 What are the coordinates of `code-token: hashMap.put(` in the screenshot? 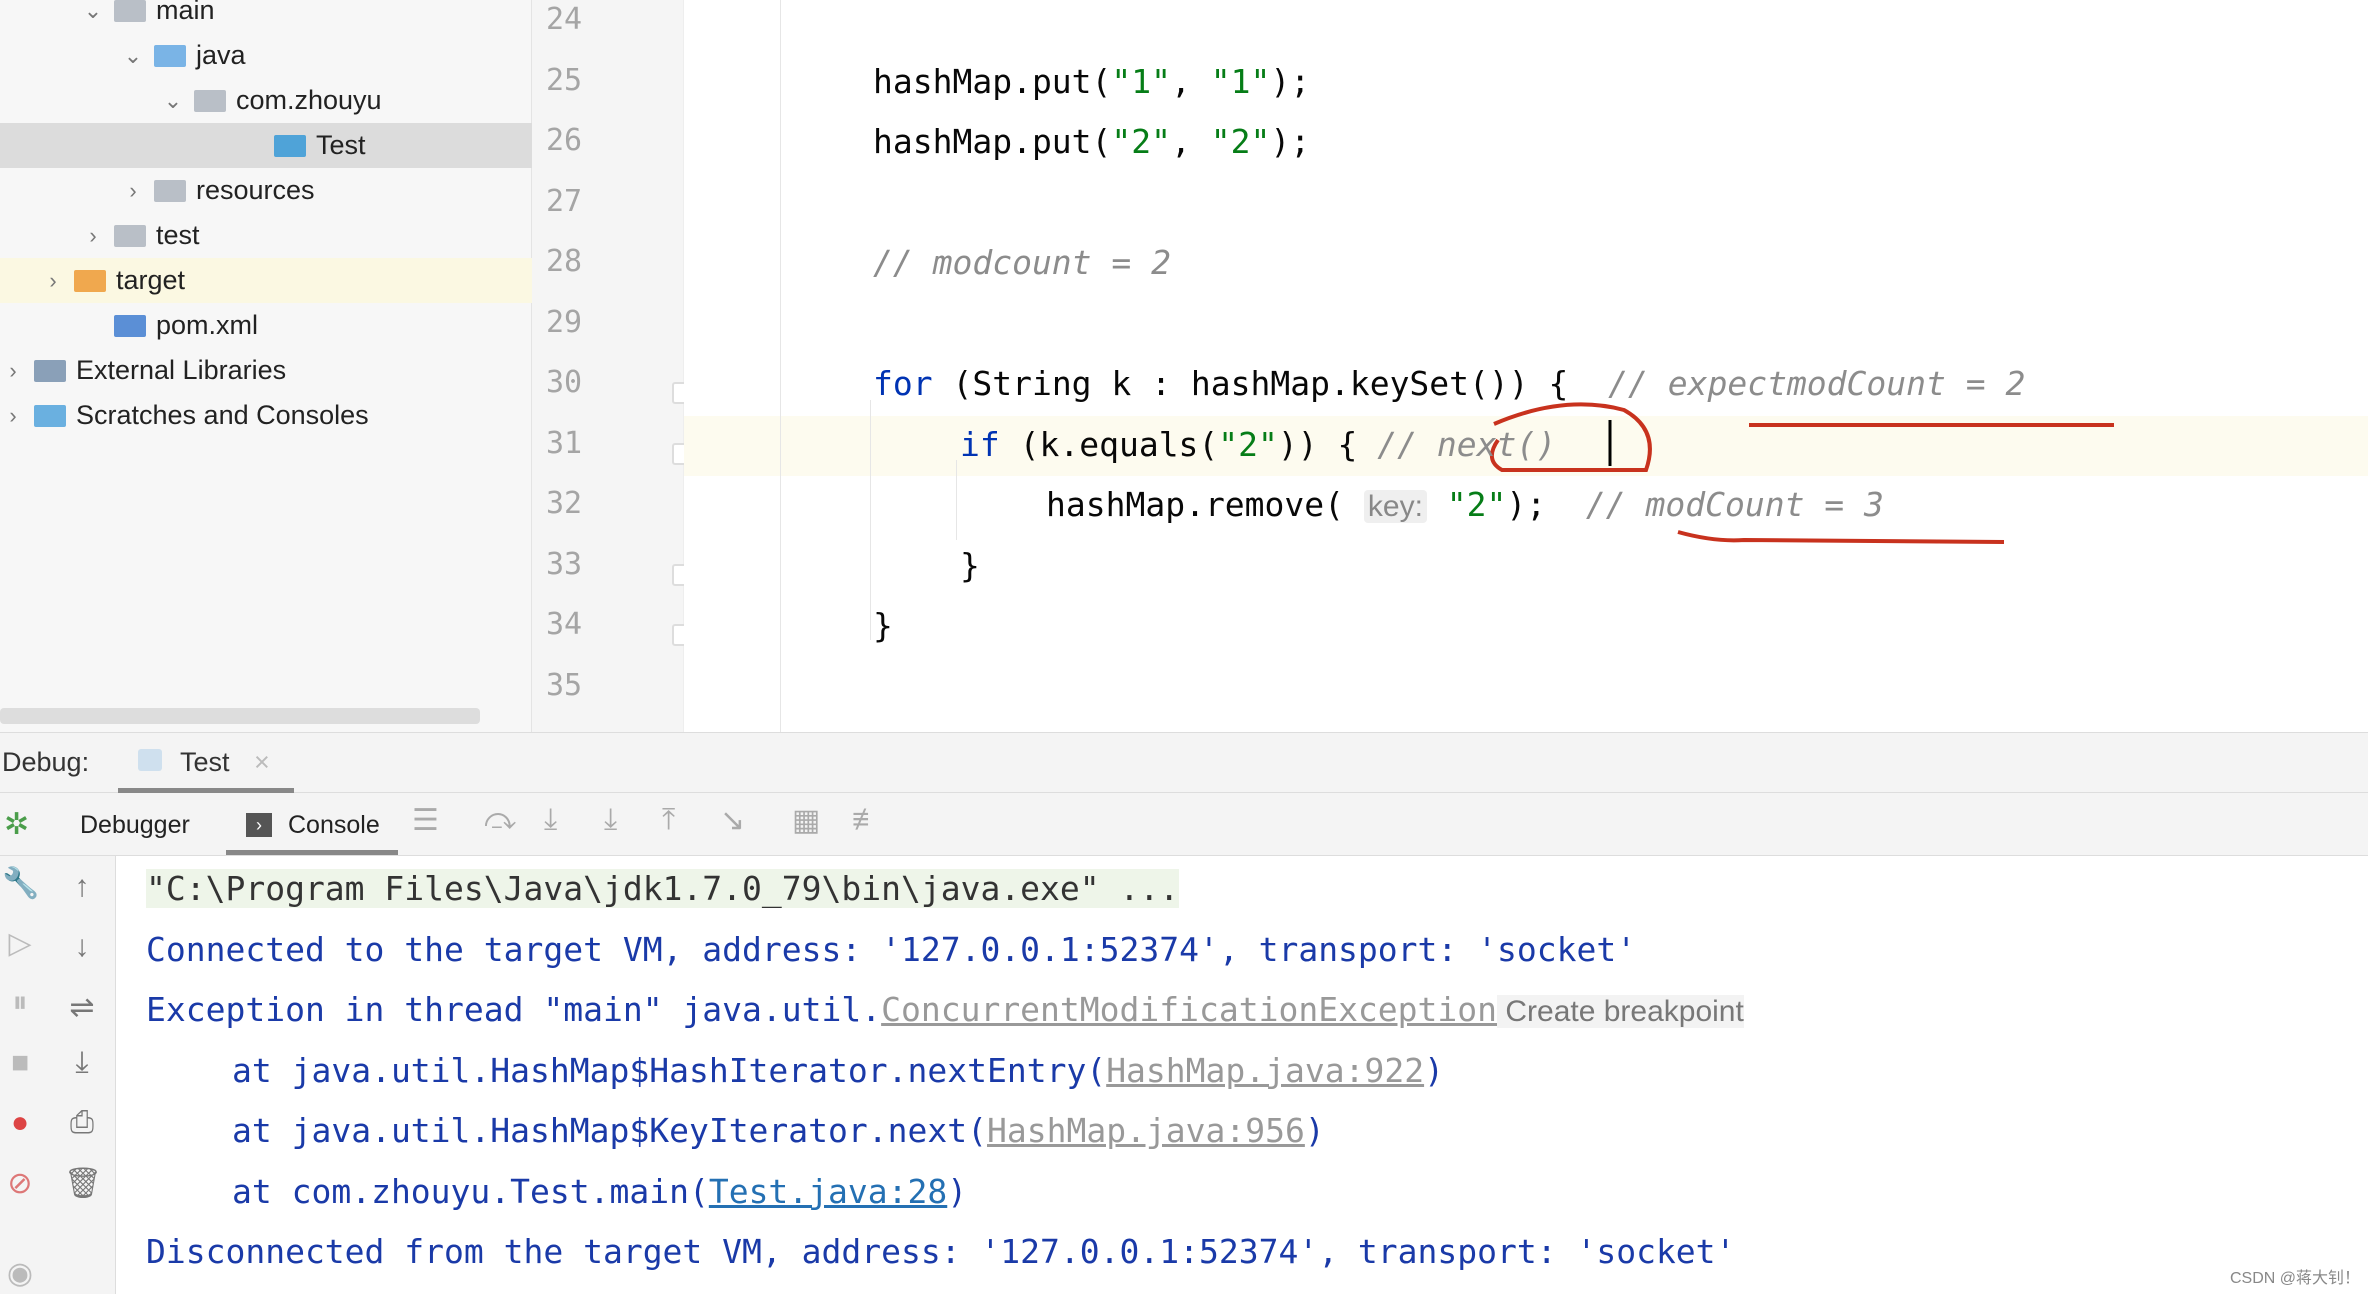 It's located at (992, 141).